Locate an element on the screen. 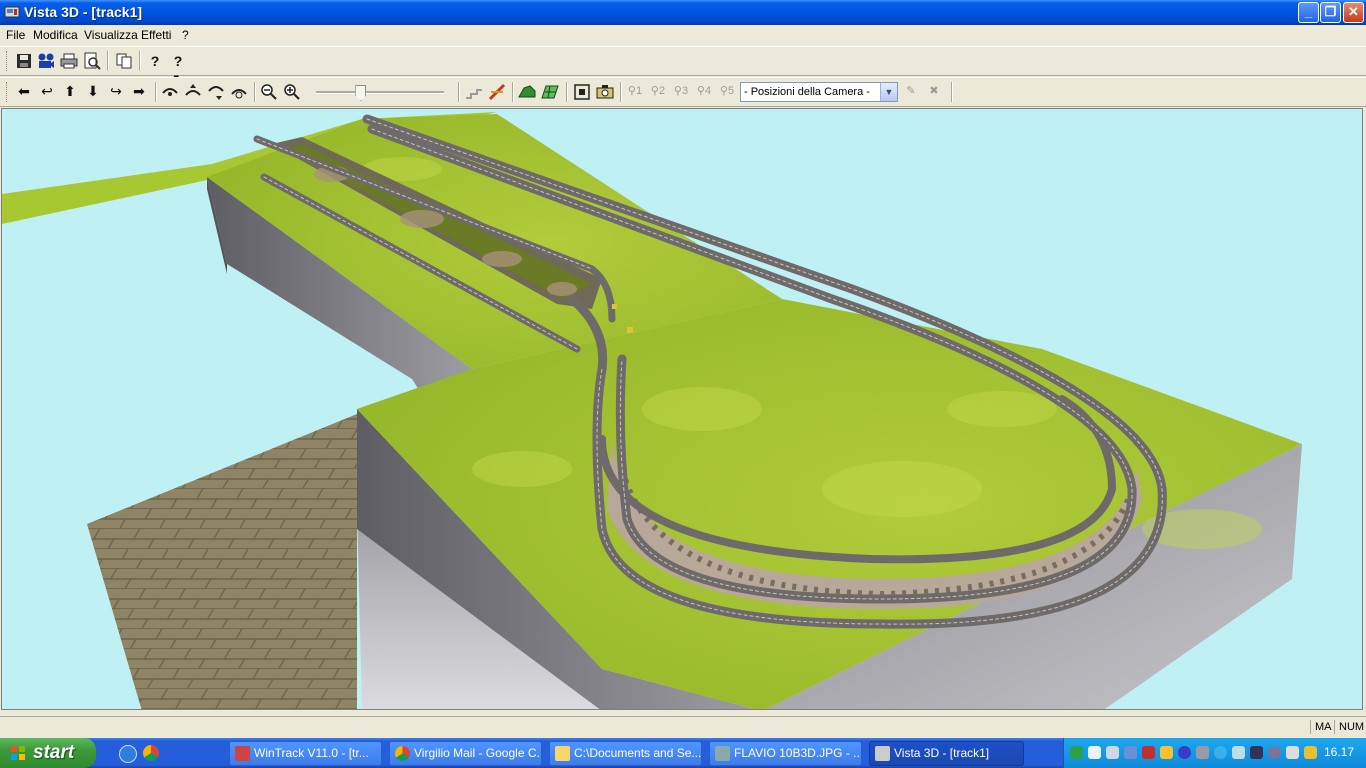  menu-visualizza: Visualizza is located at coordinates (111, 35).